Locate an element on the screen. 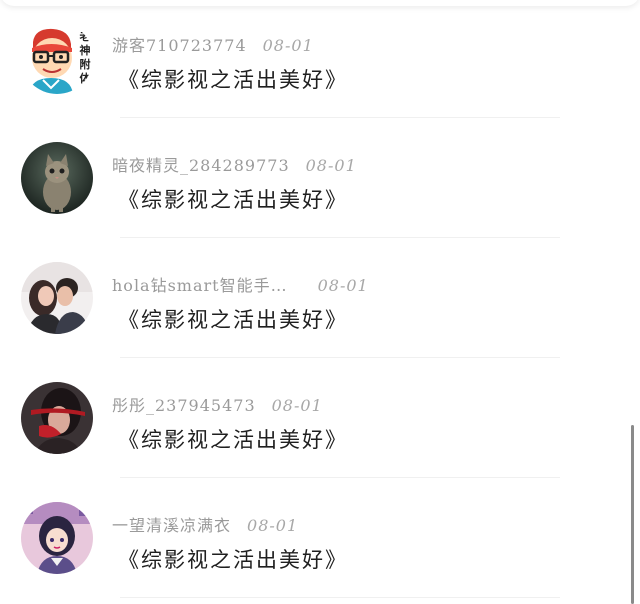  username: 彤彤_237945473 is located at coordinates (184, 404).